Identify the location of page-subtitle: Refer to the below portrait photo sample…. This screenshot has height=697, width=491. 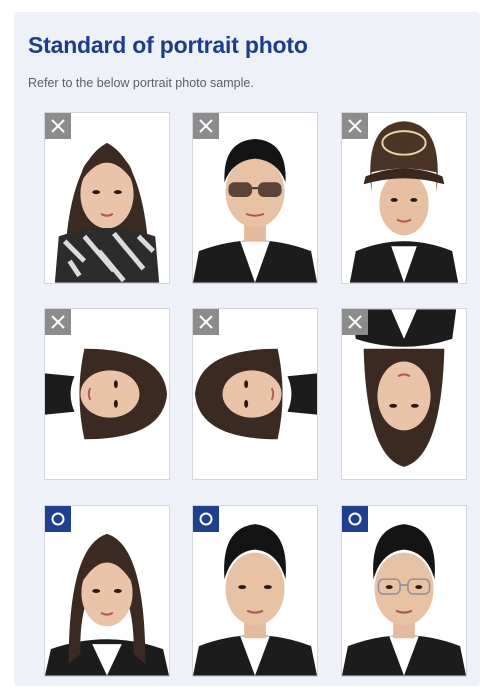
(141, 83).